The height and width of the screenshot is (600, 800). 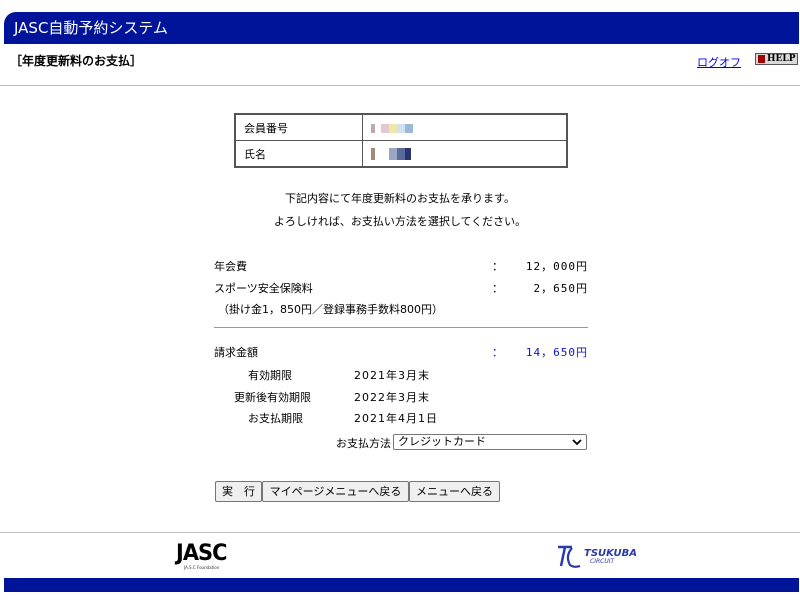 What do you see at coordinates (465, 127) in the screenshot?
I see `member-number-value` at bounding box center [465, 127].